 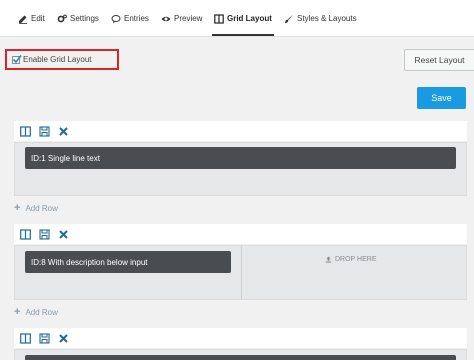 I want to click on tab-grid-layout: Grid Layout, so click(x=243, y=18).